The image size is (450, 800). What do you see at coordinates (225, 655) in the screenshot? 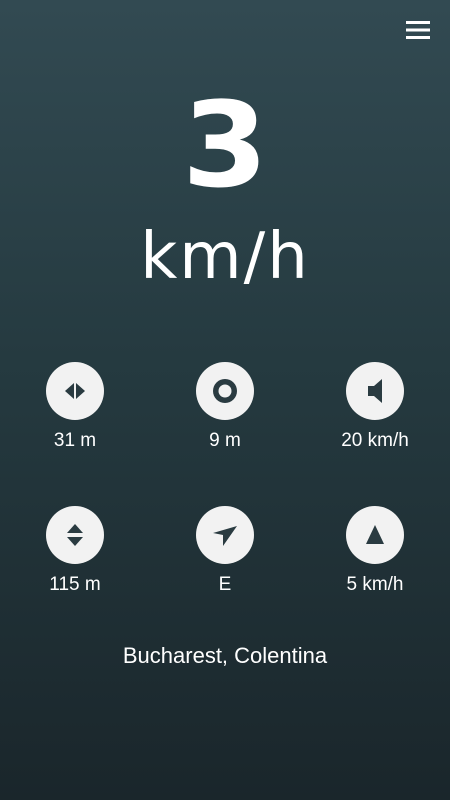
I see `location-label: Bucharest, Colentina` at bounding box center [225, 655].